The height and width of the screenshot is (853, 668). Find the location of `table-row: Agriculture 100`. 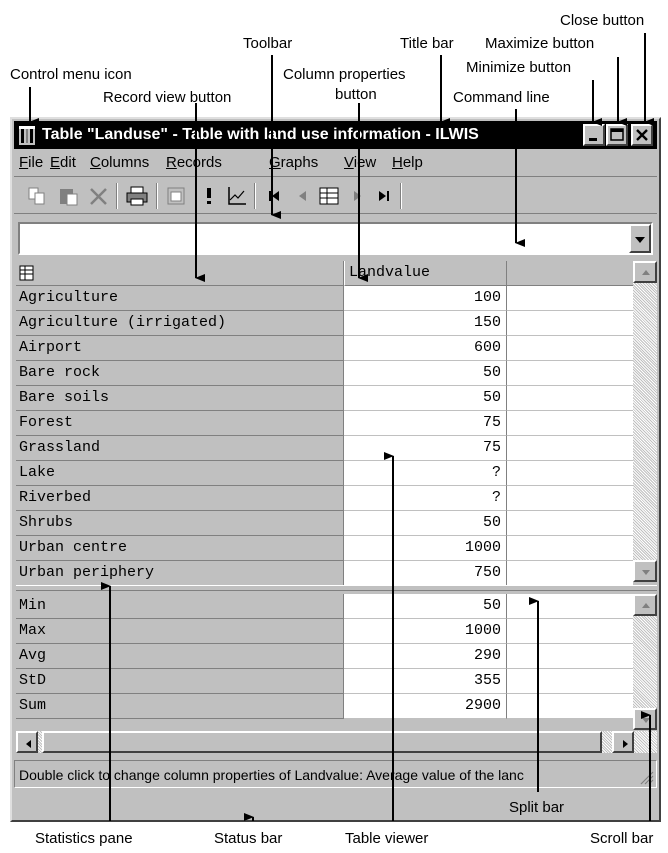

table-row: Agriculture 100 is located at coordinates (336, 298).